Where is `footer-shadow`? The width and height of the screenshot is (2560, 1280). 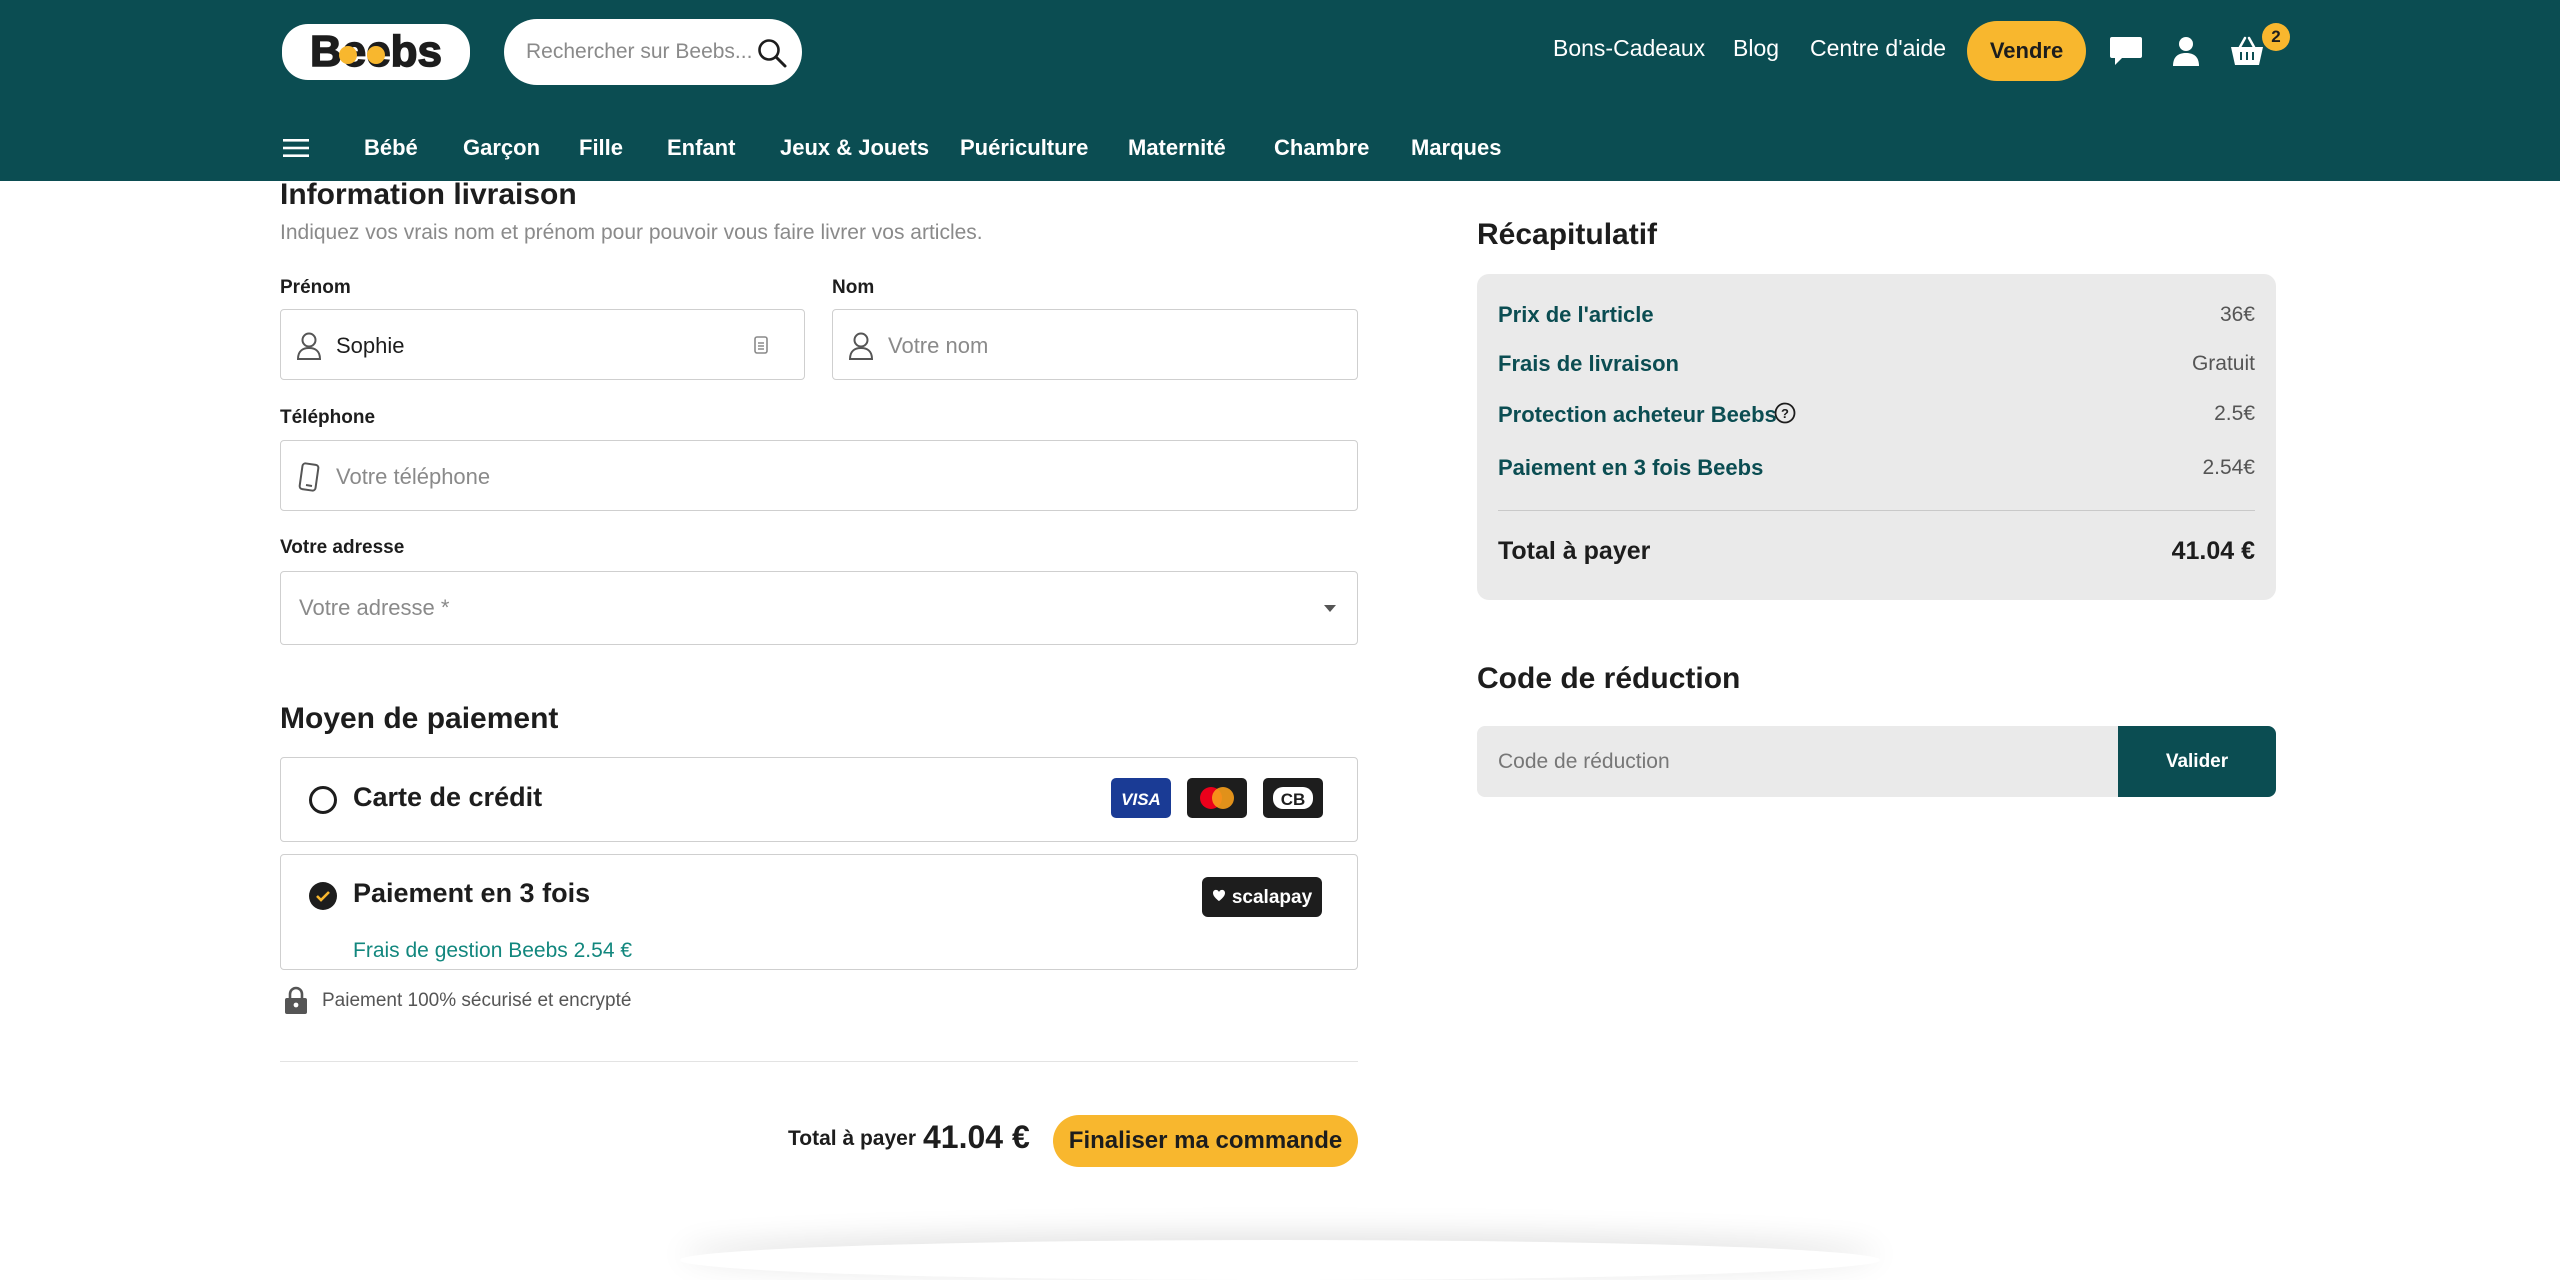
footer-shadow is located at coordinates (1280, 1260).